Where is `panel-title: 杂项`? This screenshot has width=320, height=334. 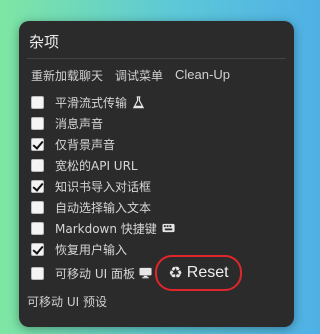
panel-title: 杂项 is located at coordinates (44, 42).